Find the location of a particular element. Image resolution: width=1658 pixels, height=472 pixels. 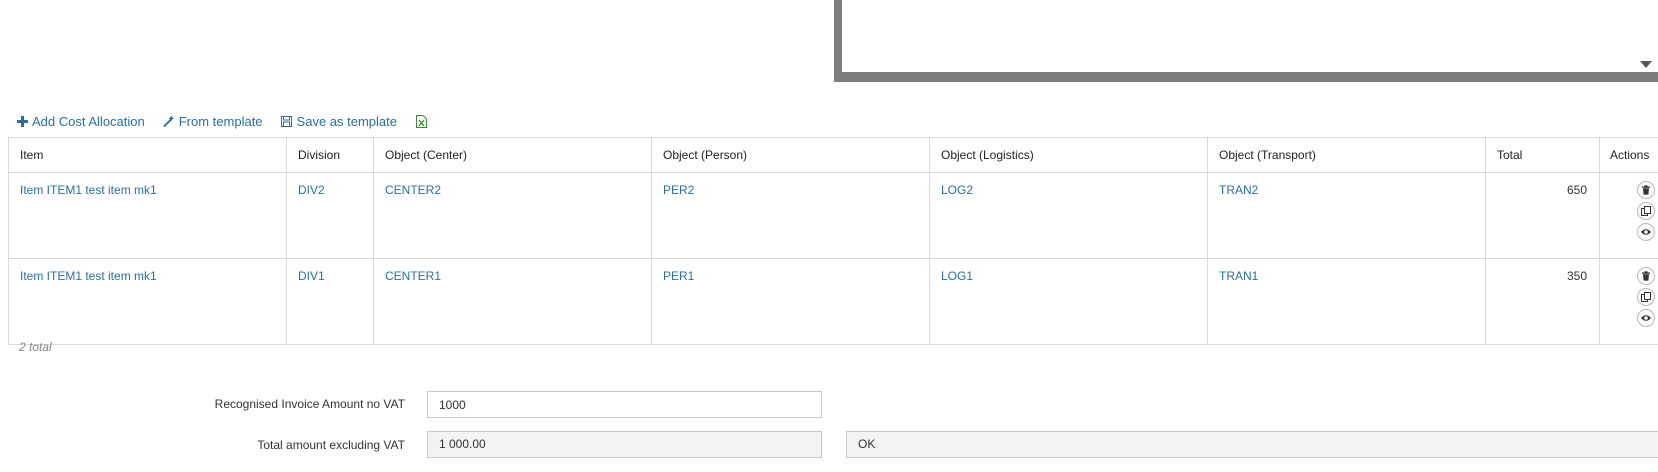

total-cell: 650 is located at coordinates (1542, 215).